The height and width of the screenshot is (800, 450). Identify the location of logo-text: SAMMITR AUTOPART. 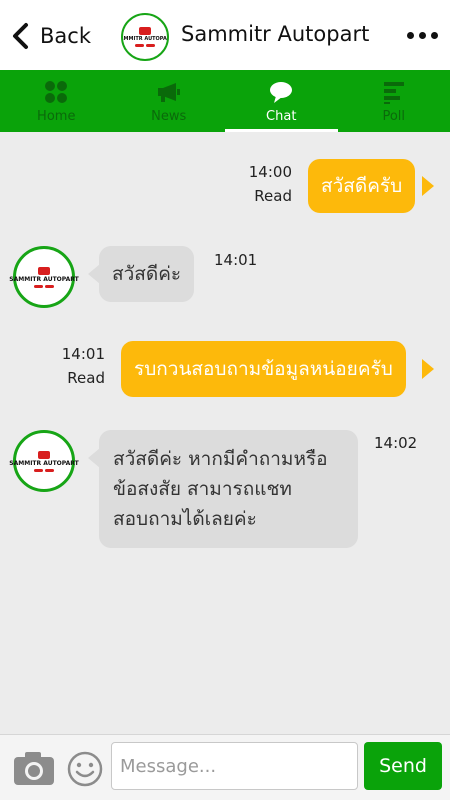
(145, 39).